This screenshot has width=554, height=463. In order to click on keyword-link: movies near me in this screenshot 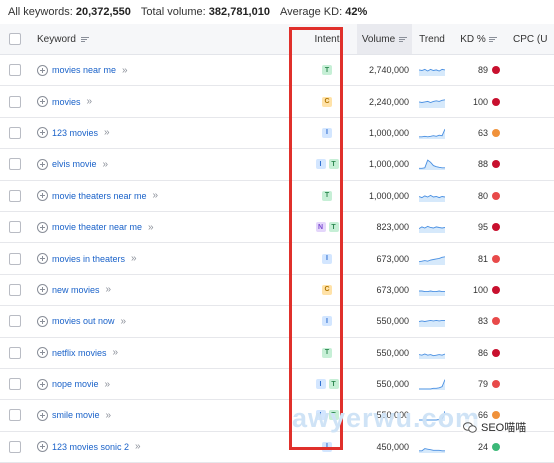, I will do `click(84, 70)`.